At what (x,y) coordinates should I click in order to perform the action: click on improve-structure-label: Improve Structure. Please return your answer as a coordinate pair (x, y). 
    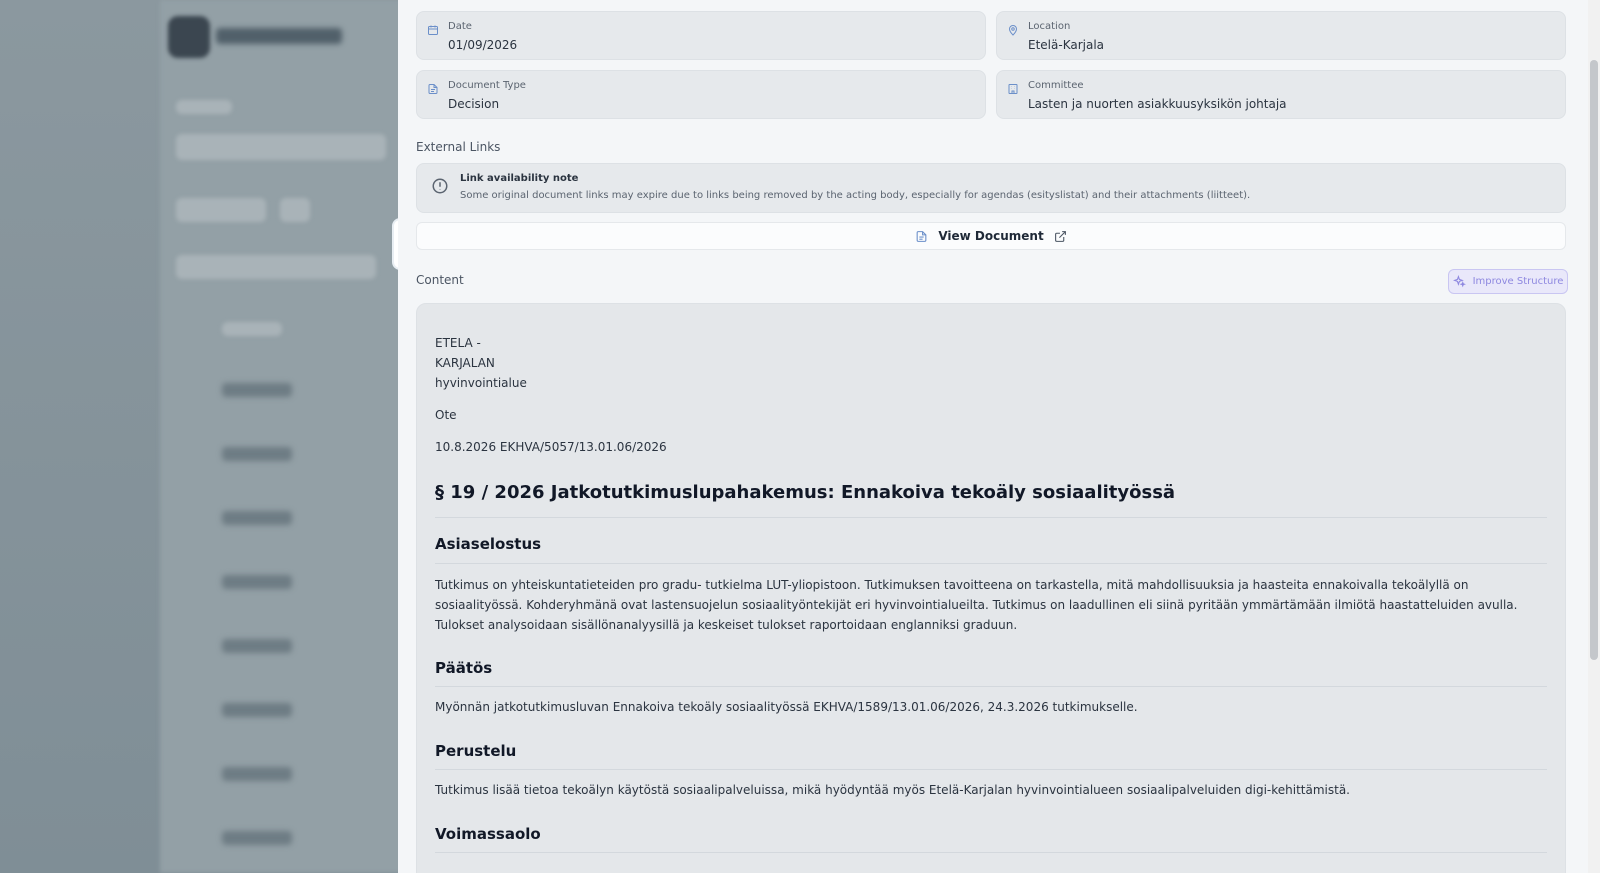
    Looking at the image, I should click on (1518, 281).